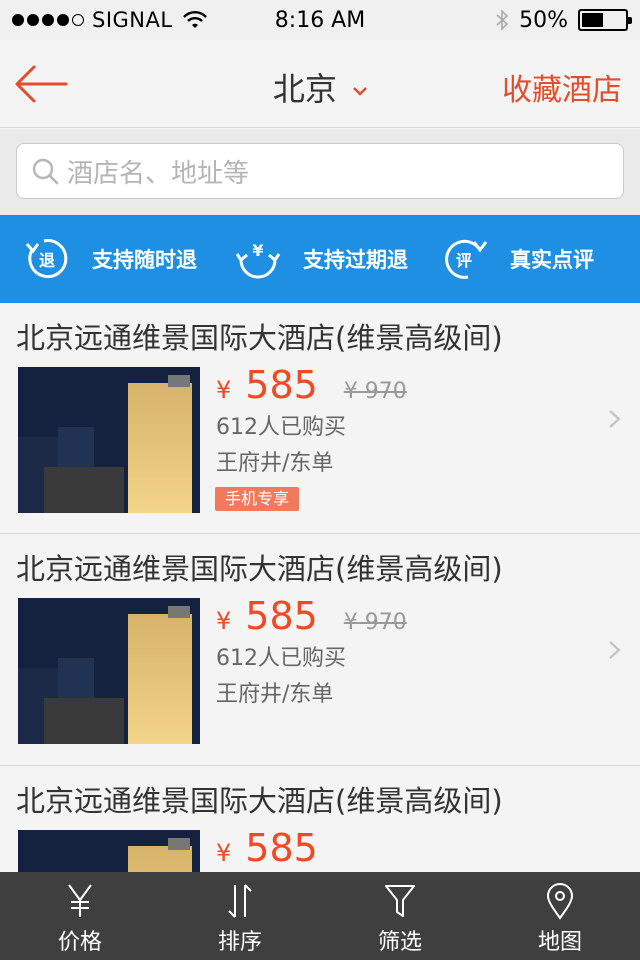  I want to click on promise-refund-expired: ¥ 支持过期退, so click(321, 259).